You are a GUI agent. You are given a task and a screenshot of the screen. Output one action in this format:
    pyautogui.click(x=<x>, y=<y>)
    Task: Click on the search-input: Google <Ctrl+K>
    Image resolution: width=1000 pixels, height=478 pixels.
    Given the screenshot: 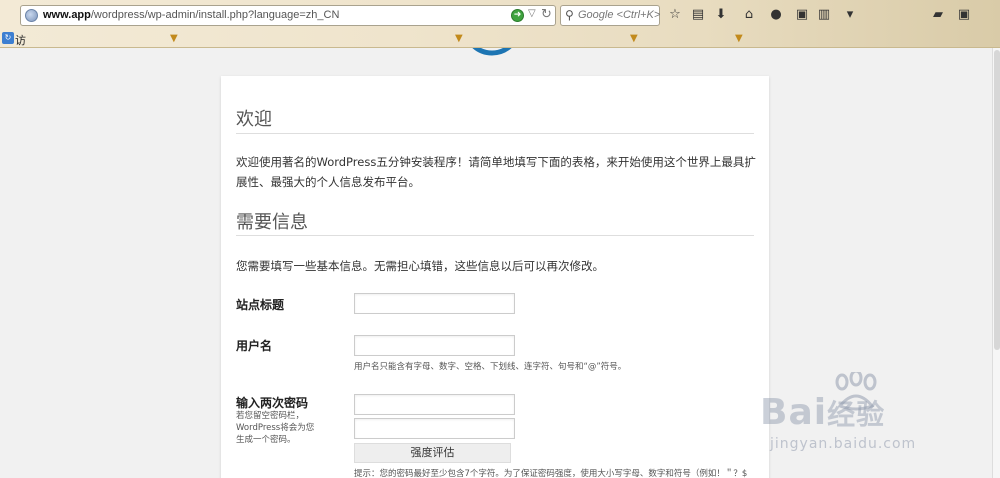 What is the action you would take?
    pyautogui.click(x=619, y=15)
    